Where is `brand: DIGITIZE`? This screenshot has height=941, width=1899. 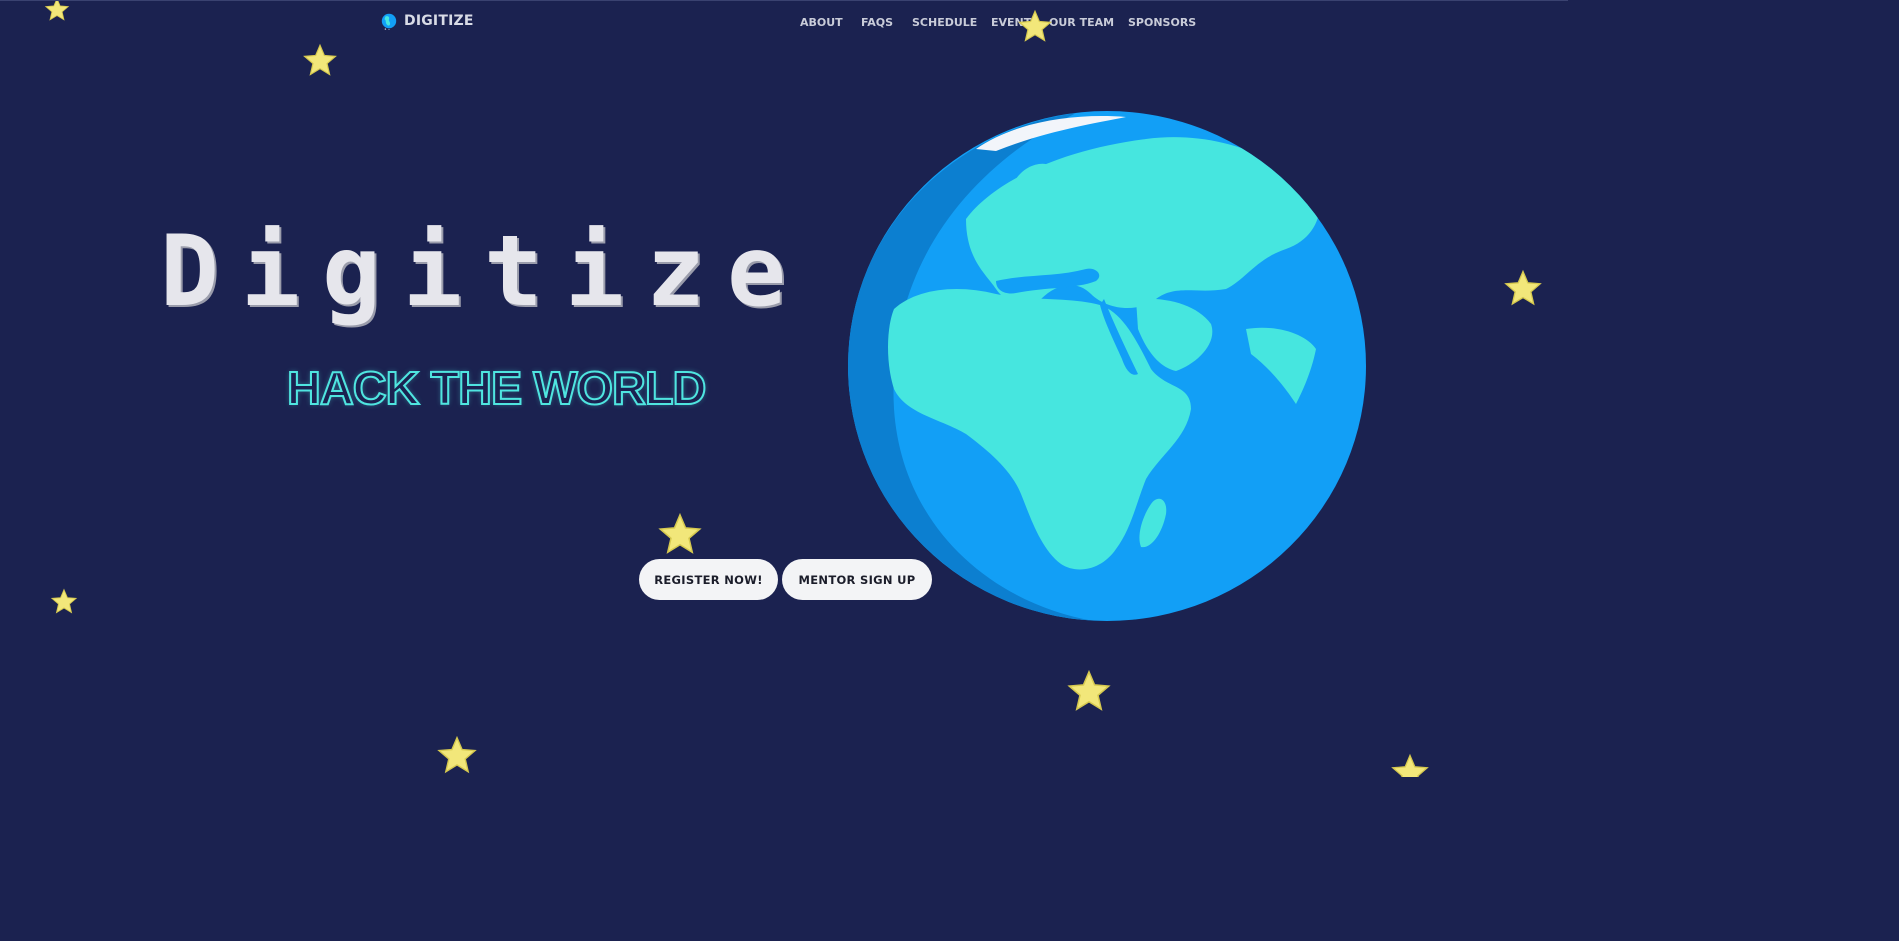 brand: DIGITIZE is located at coordinates (427, 21).